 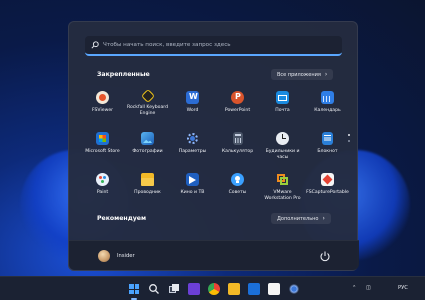 What do you see at coordinates (192, 148) in the screenshot?
I see `app-settings: Параметры` at bounding box center [192, 148].